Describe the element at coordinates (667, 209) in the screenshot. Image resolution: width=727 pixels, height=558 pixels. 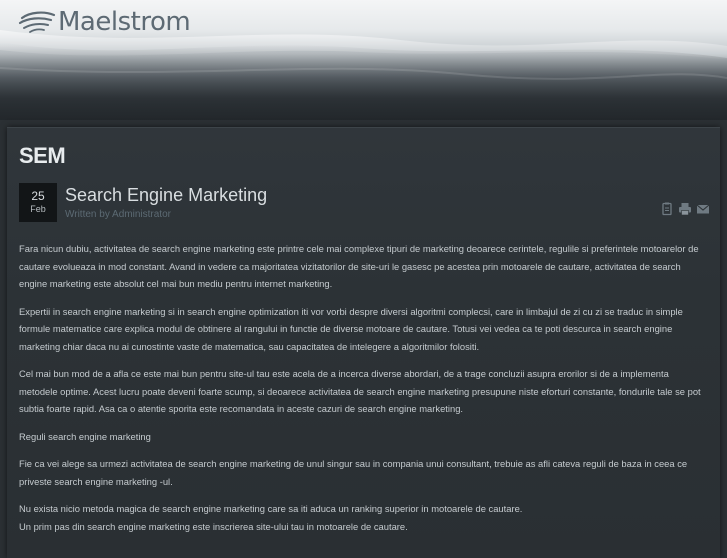
I see `pdf-icon` at that location.